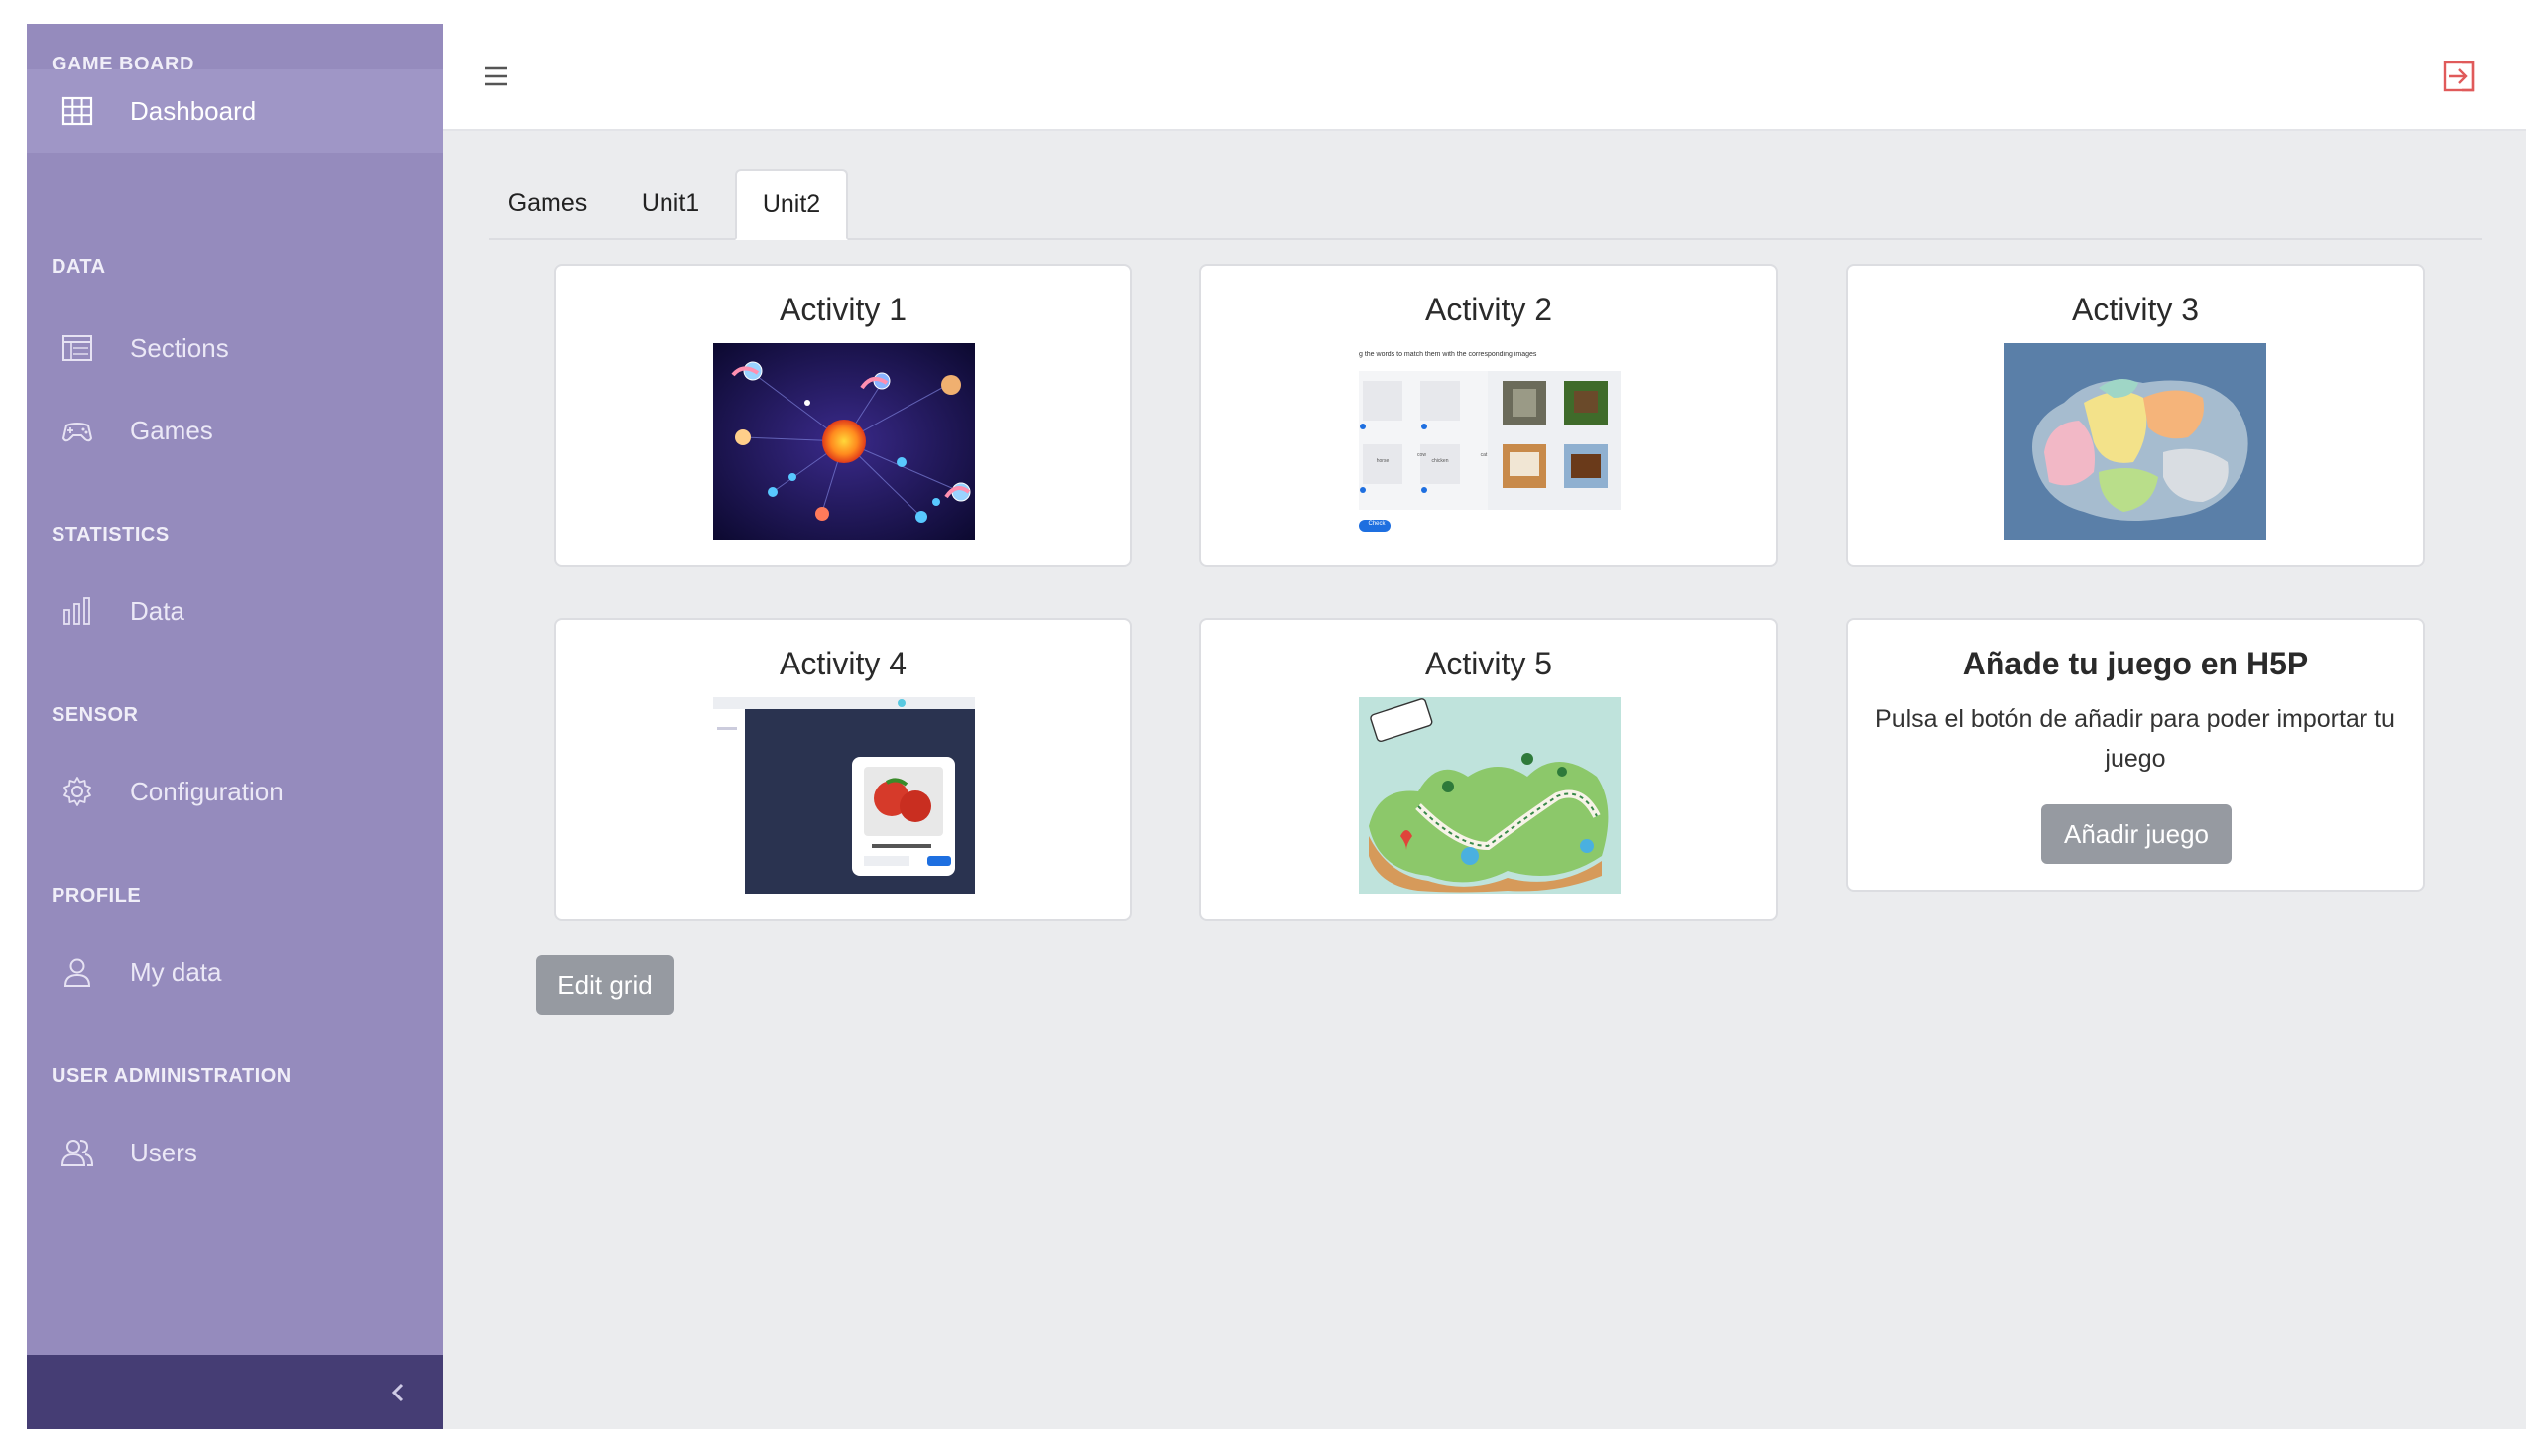  What do you see at coordinates (843, 309) in the screenshot?
I see `activity-title: Activity 1` at bounding box center [843, 309].